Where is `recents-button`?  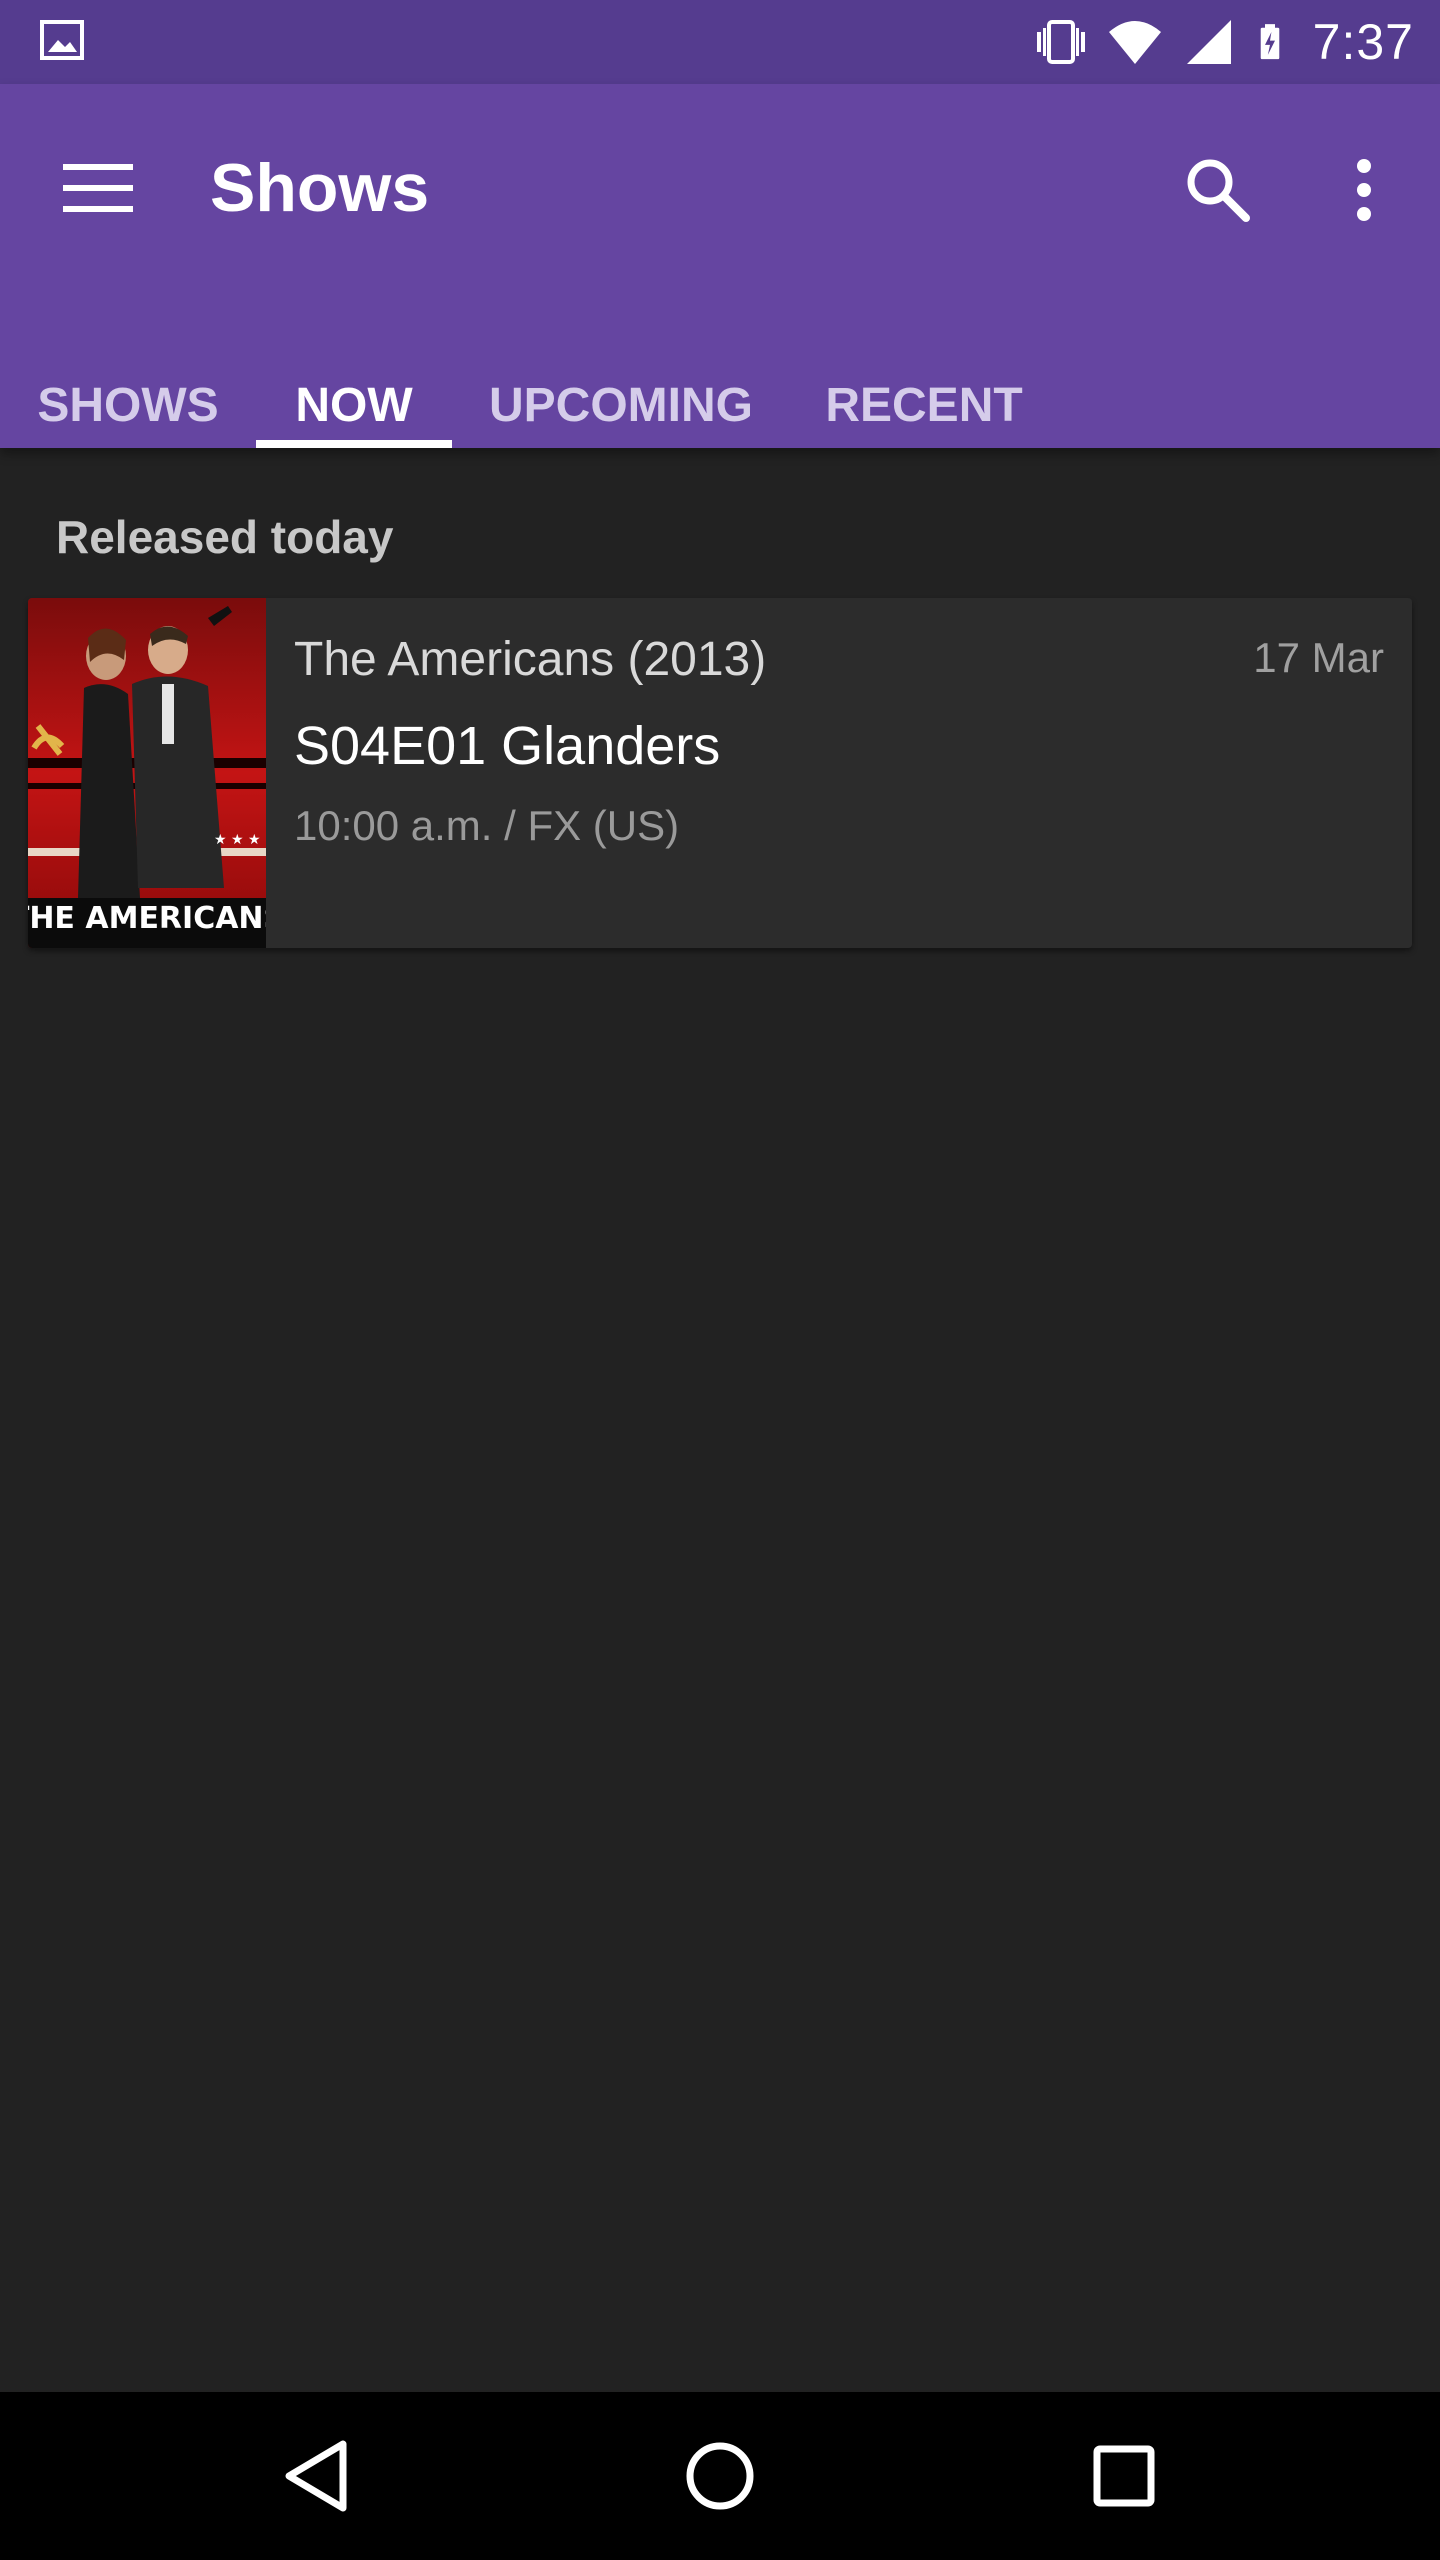 recents-button is located at coordinates (1124, 2476).